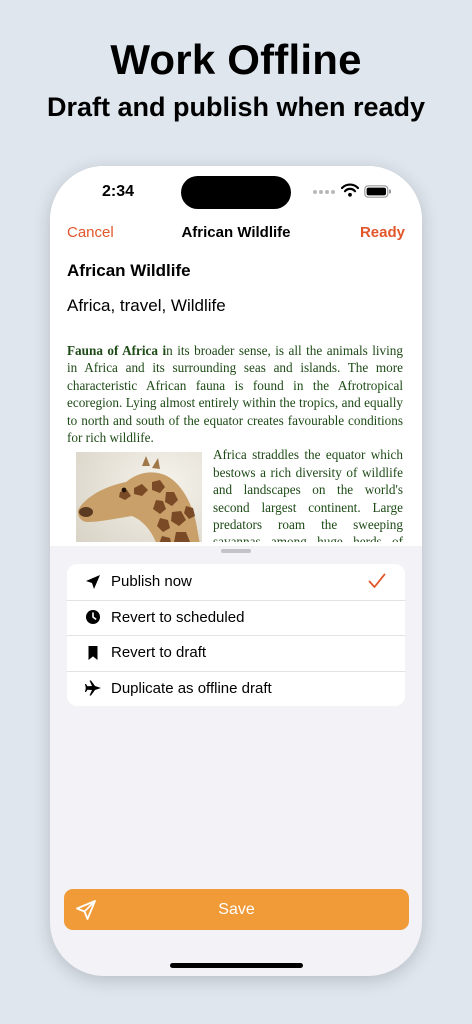 This screenshot has height=1024, width=472. I want to click on save-label: Save, so click(236, 909).